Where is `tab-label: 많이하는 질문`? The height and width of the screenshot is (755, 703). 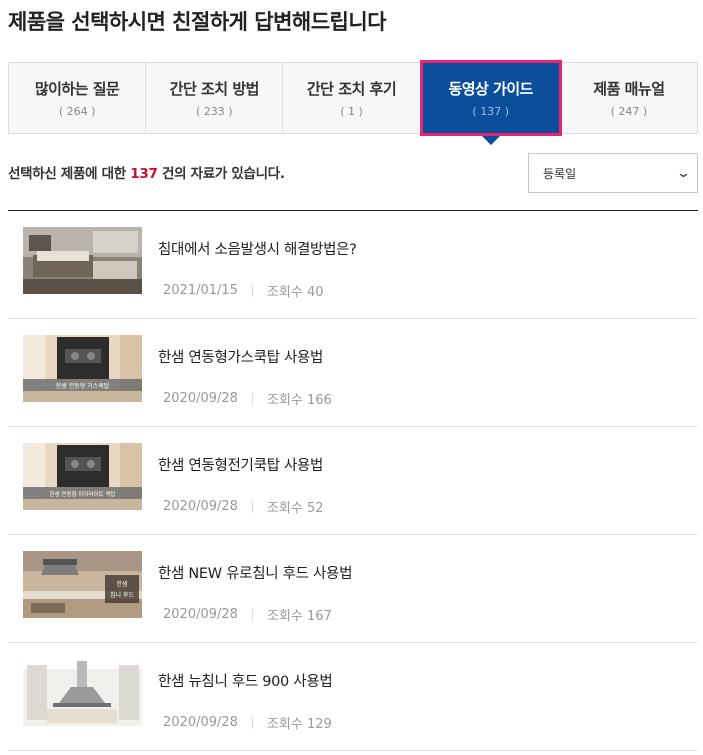 tab-label: 많이하는 질문 is located at coordinates (77, 89).